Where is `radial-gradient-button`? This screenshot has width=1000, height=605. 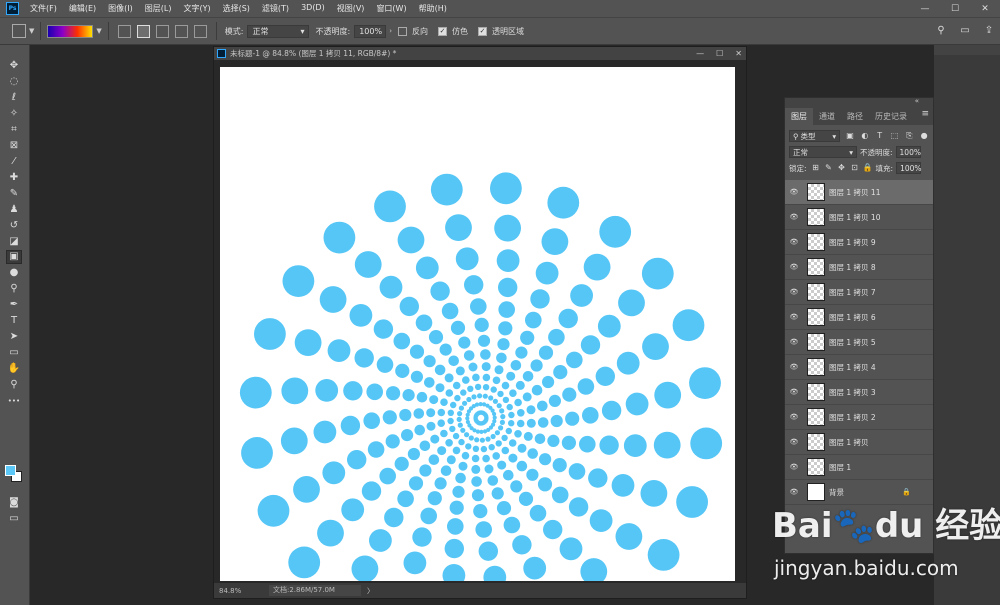
radial-gradient-button is located at coordinates (143, 31).